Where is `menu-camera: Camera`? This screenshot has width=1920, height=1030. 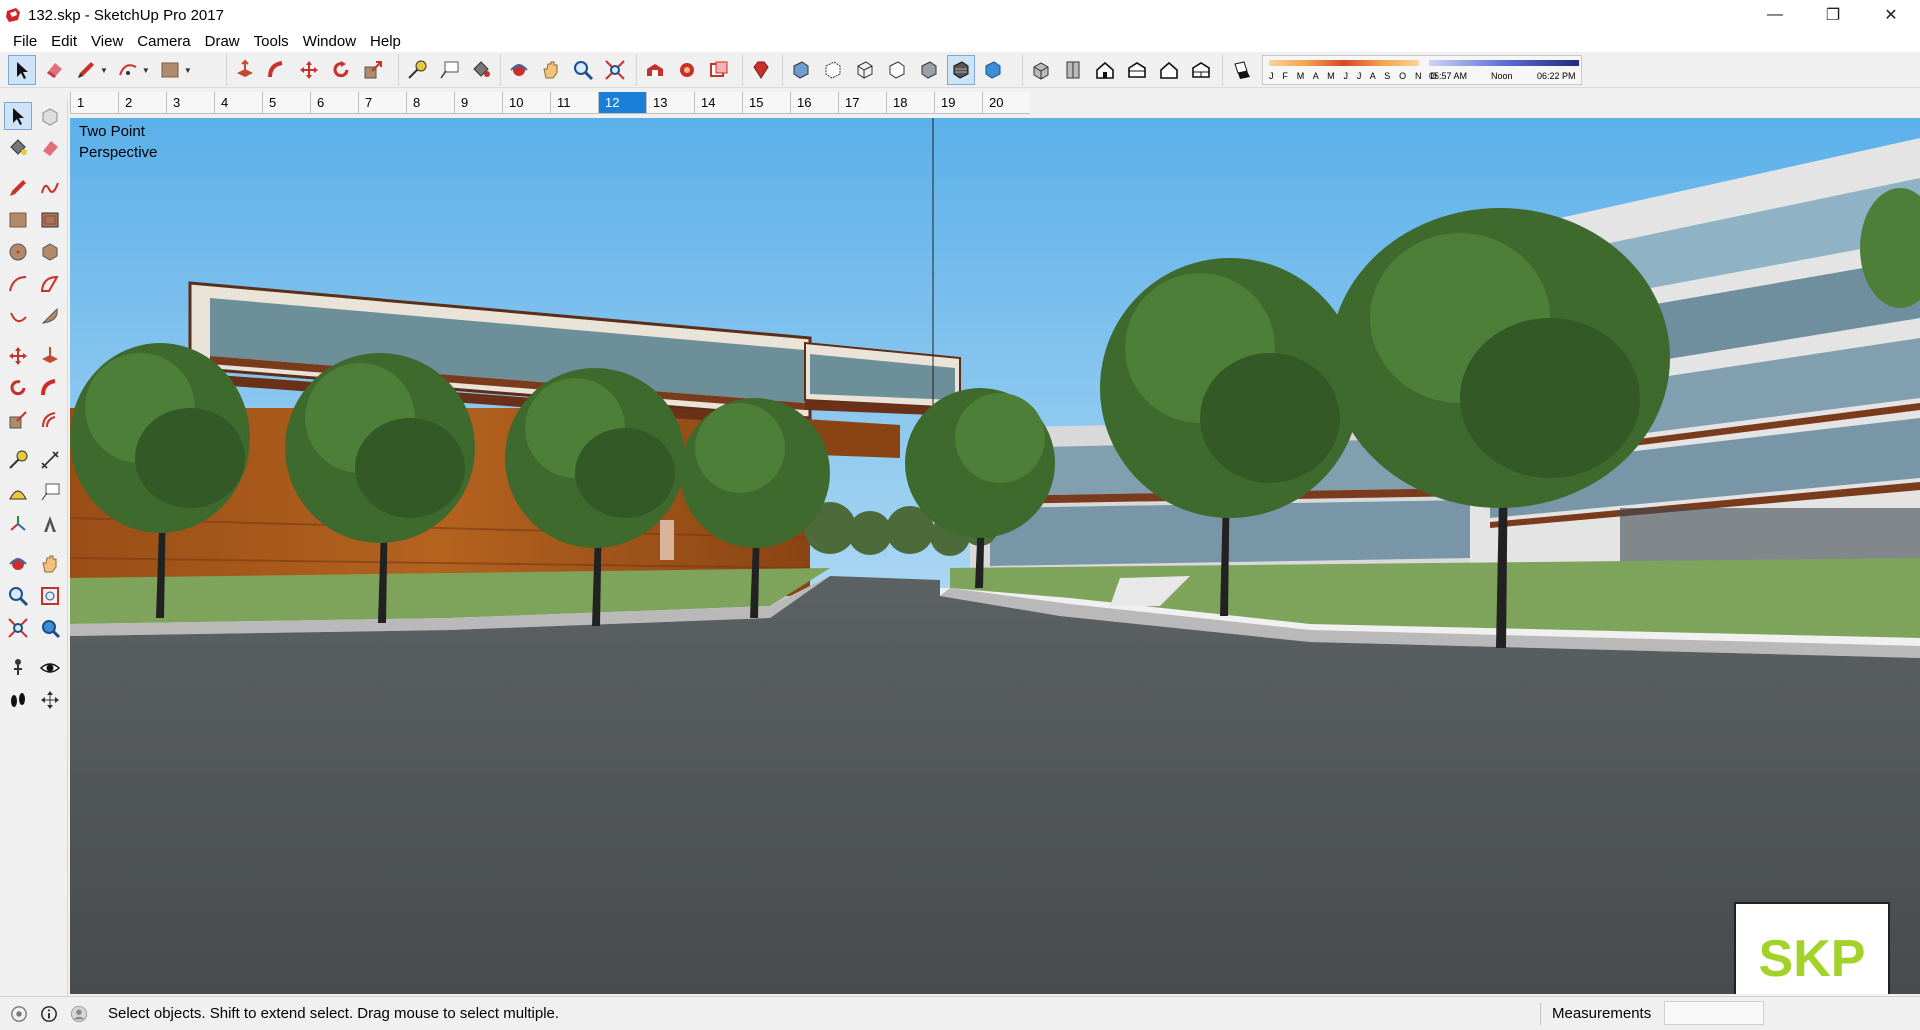
menu-camera: Camera is located at coordinates (163, 41).